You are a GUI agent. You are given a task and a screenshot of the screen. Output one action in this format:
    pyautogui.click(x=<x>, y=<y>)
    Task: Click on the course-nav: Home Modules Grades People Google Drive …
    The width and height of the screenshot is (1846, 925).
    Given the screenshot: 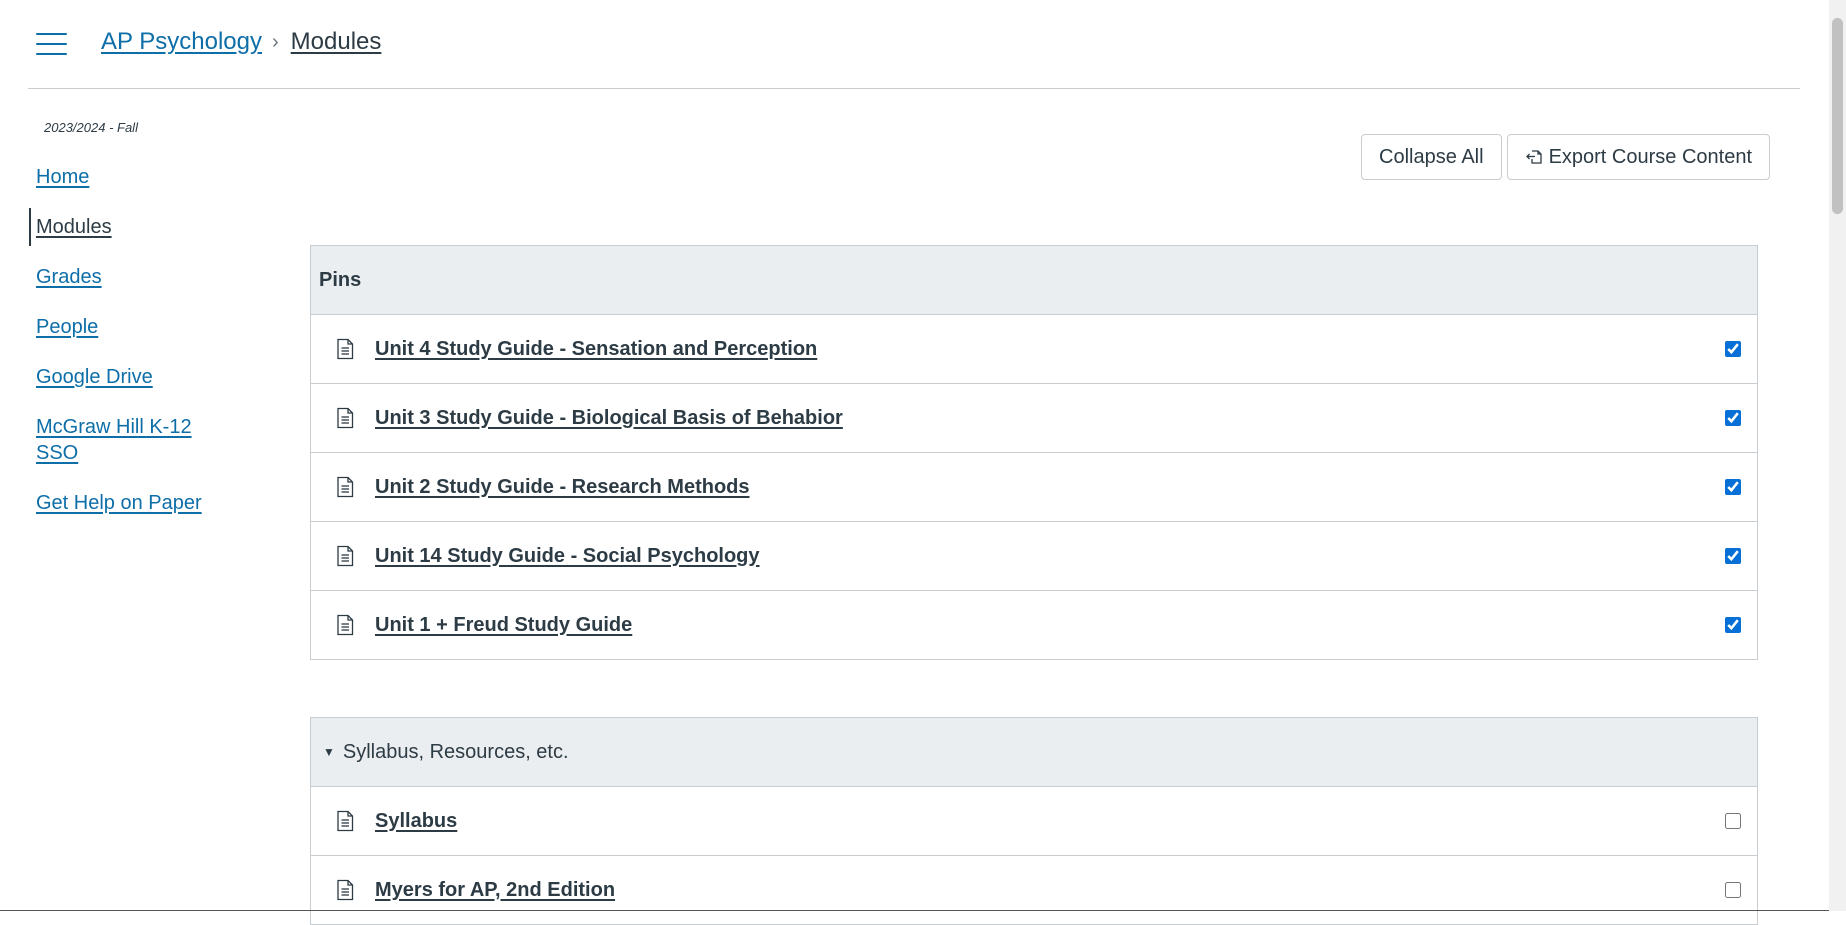 What is the action you would take?
    pyautogui.click(x=128, y=346)
    